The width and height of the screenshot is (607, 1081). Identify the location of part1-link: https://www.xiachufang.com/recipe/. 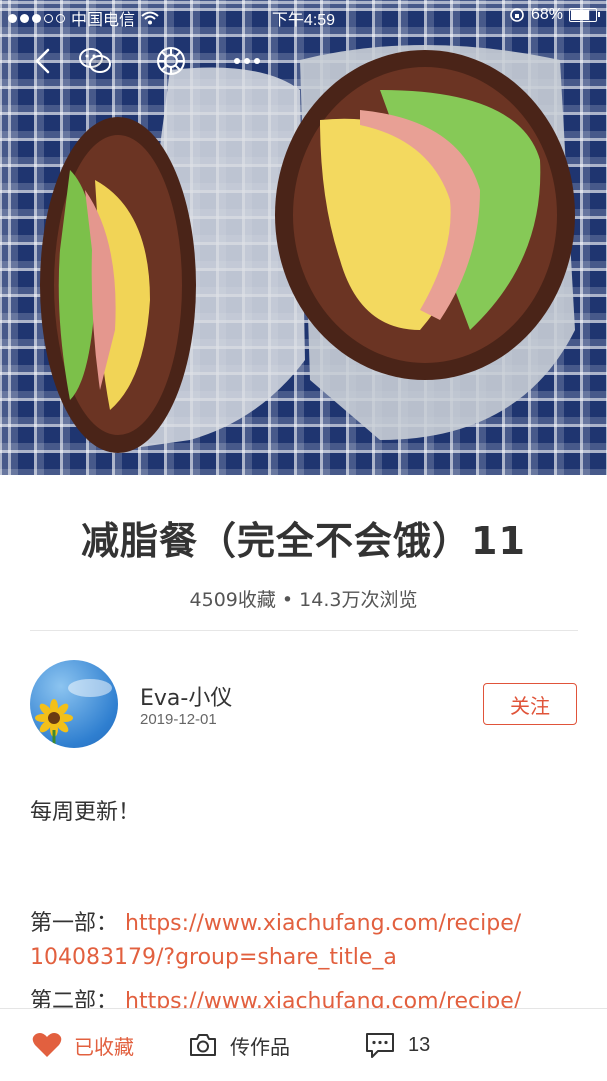
(323, 923).